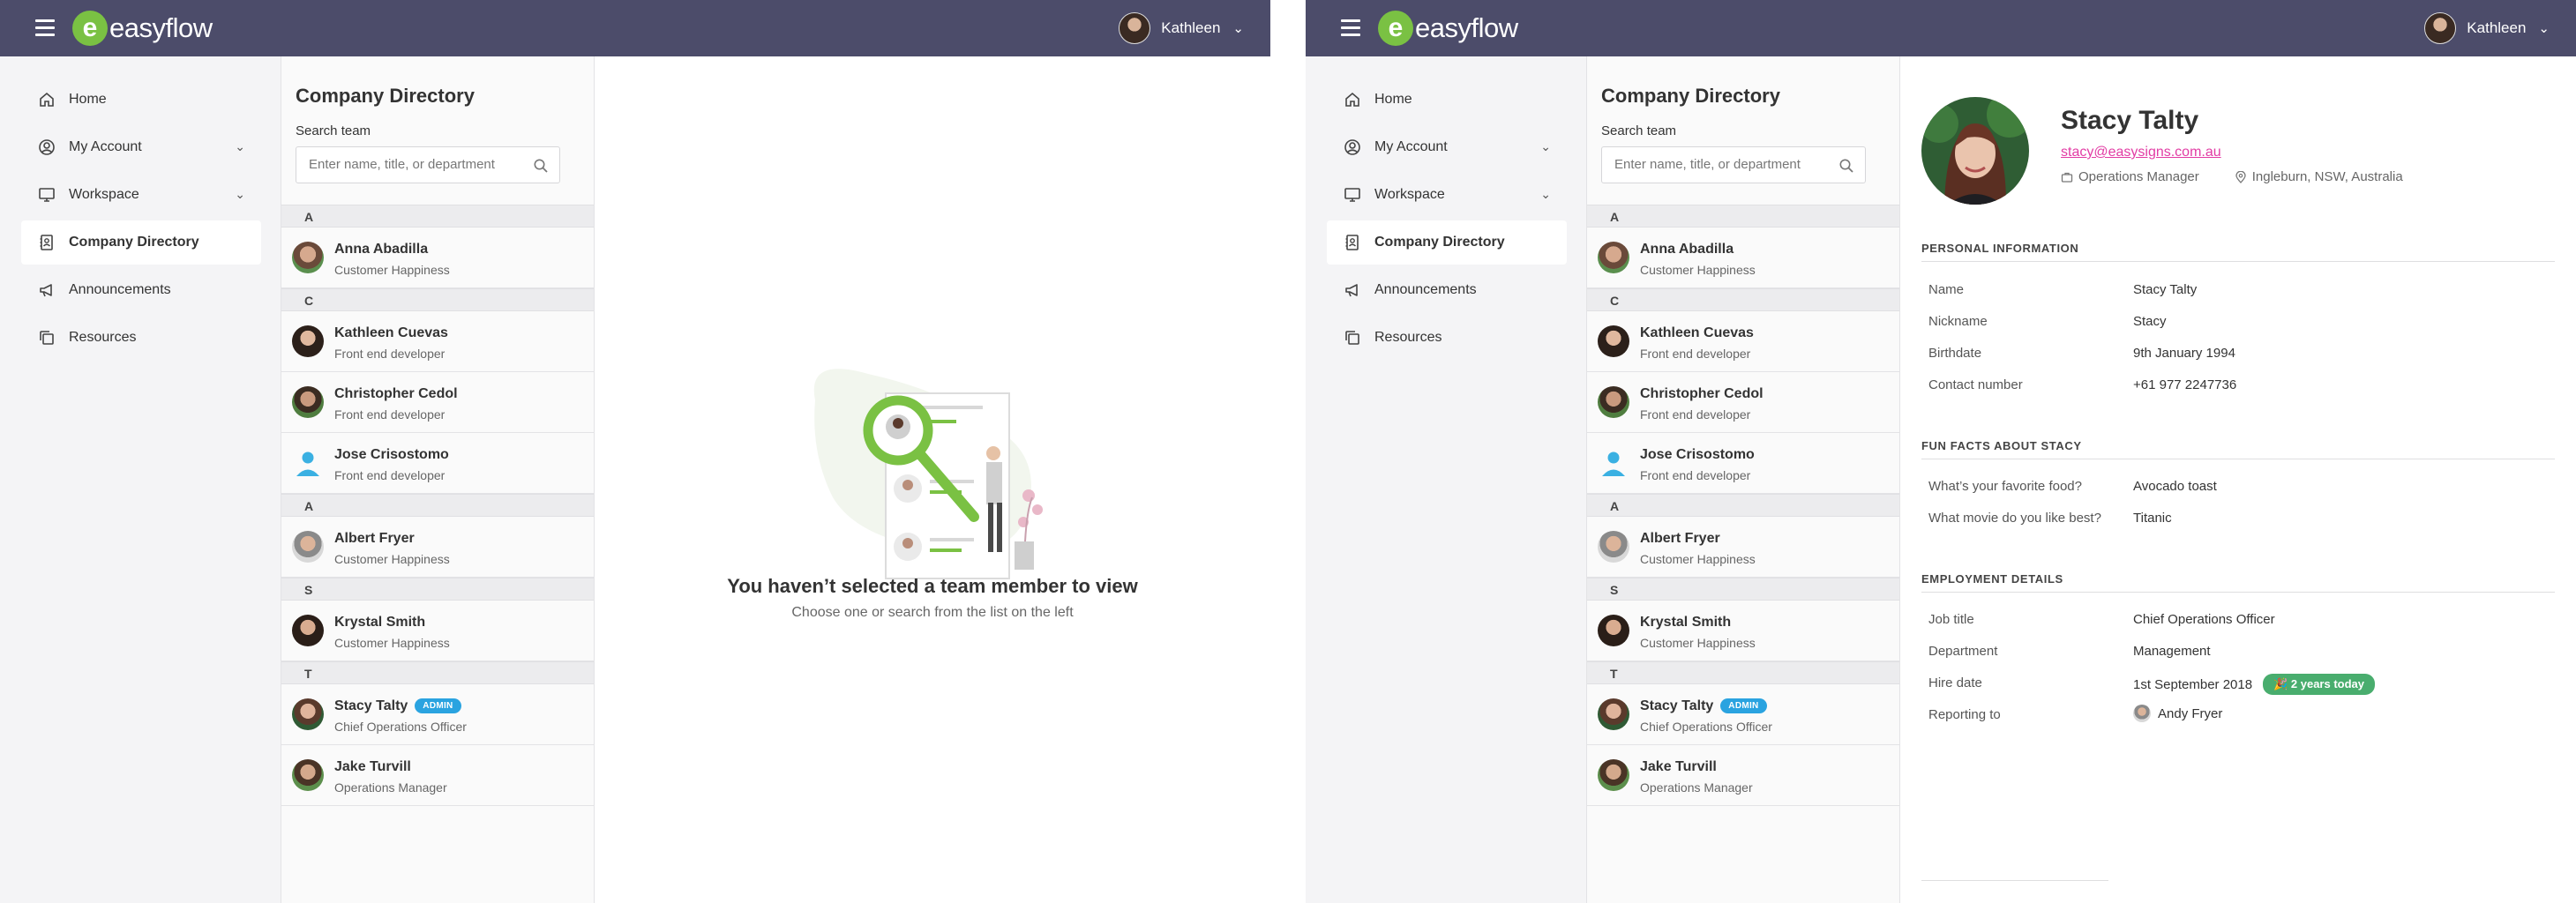 The width and height of the screenshot is (2576, 903). I want to click on reporting-to-value: Andy Fryer, so click(2177, 713).